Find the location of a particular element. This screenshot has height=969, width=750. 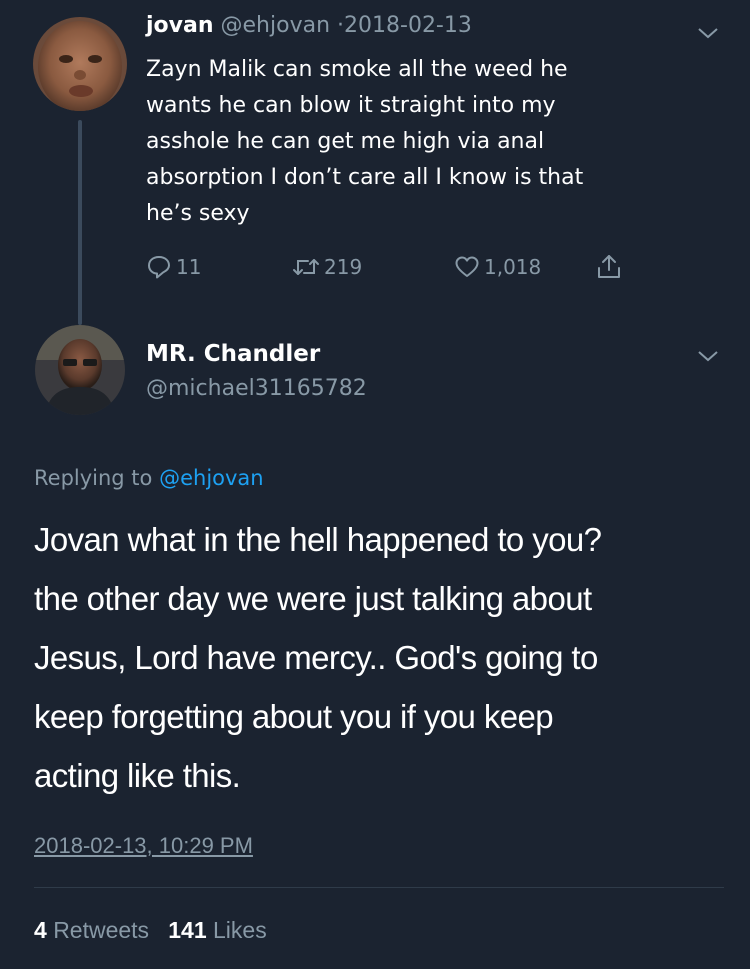

tweet2-text-line: the other day we were just talking about is located at coordinates (313, 598).